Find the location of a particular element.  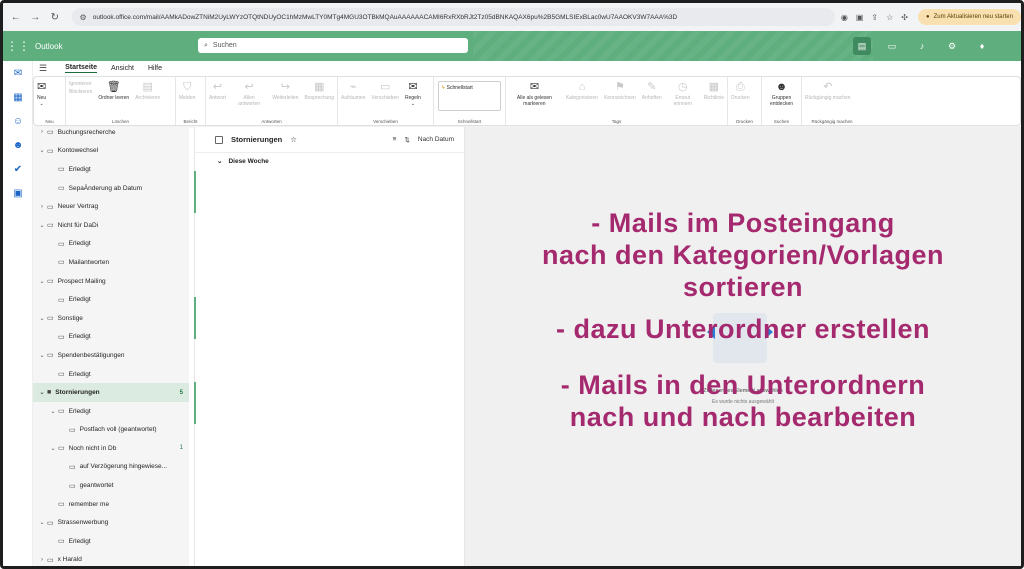

tab-ansicht: Ansicht is located at coordinates (122, 68).